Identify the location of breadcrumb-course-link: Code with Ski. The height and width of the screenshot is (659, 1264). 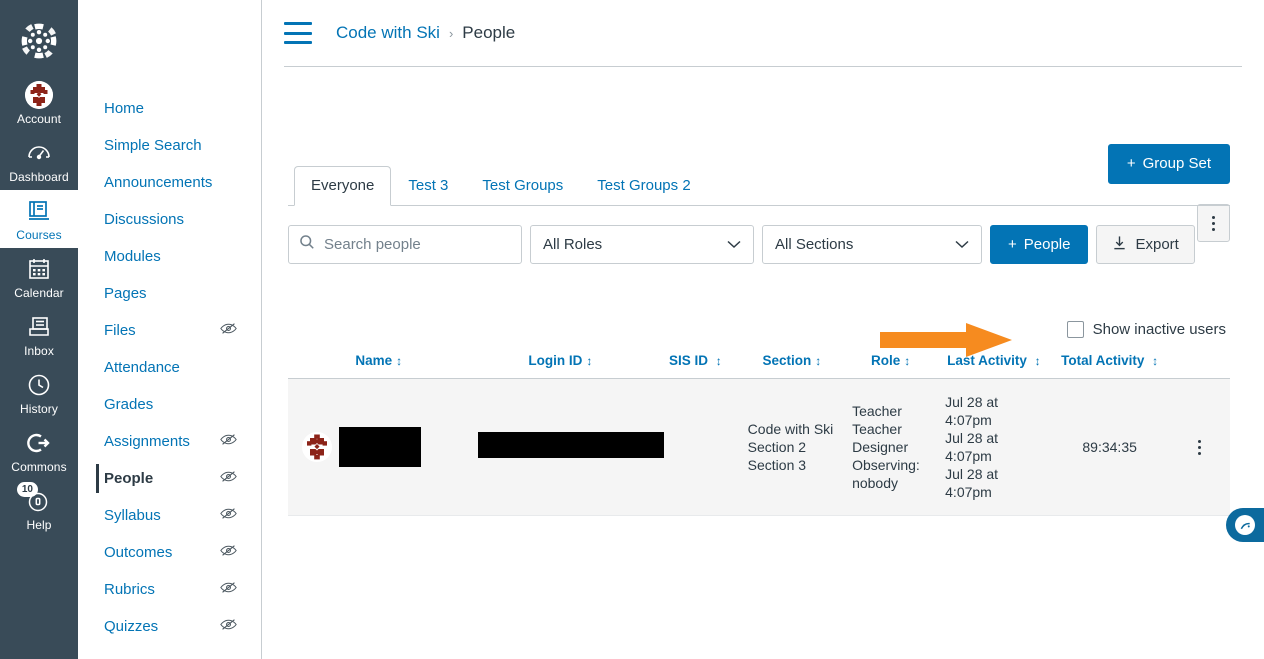
(388, 33).